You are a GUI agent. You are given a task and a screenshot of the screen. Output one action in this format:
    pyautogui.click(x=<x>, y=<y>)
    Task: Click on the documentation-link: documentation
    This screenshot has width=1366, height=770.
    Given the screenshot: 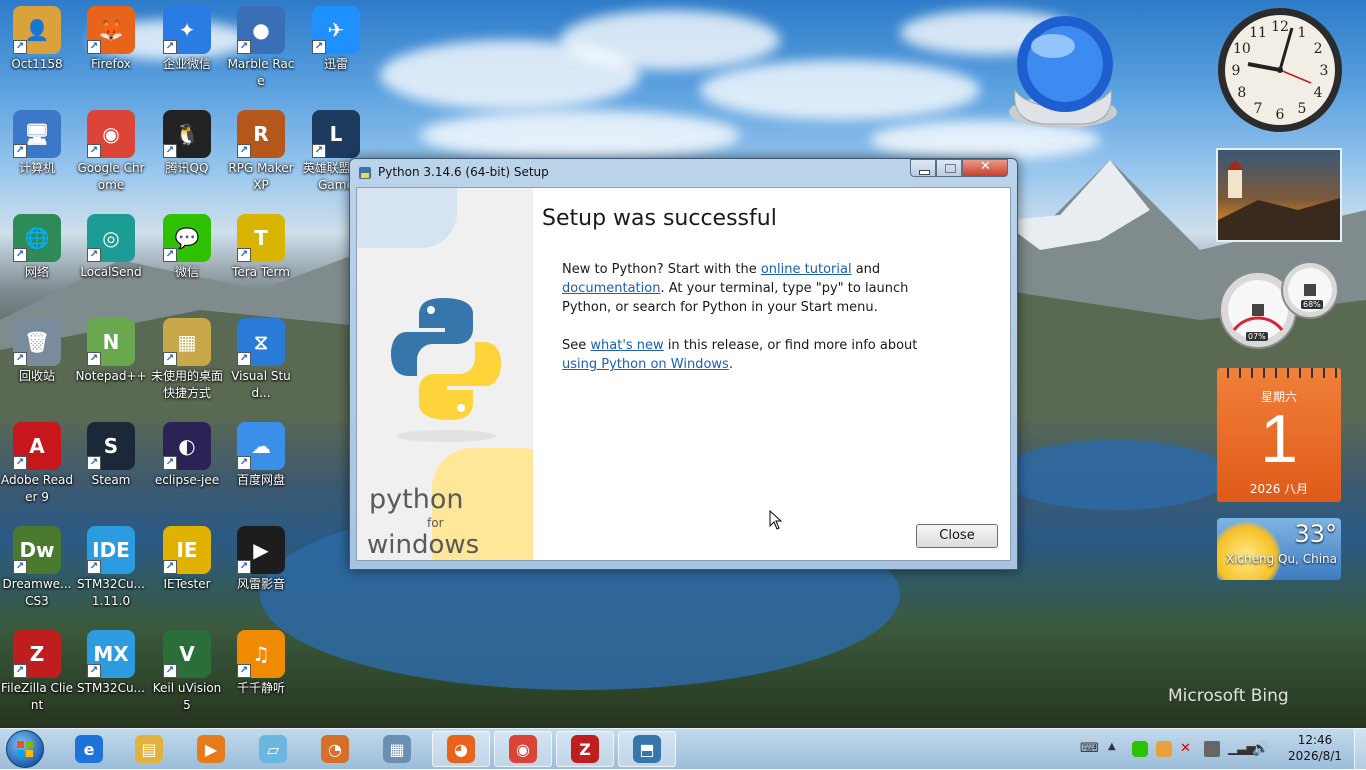 What is the action you would take?
    pyautogui.click(x=611, y=288)
    